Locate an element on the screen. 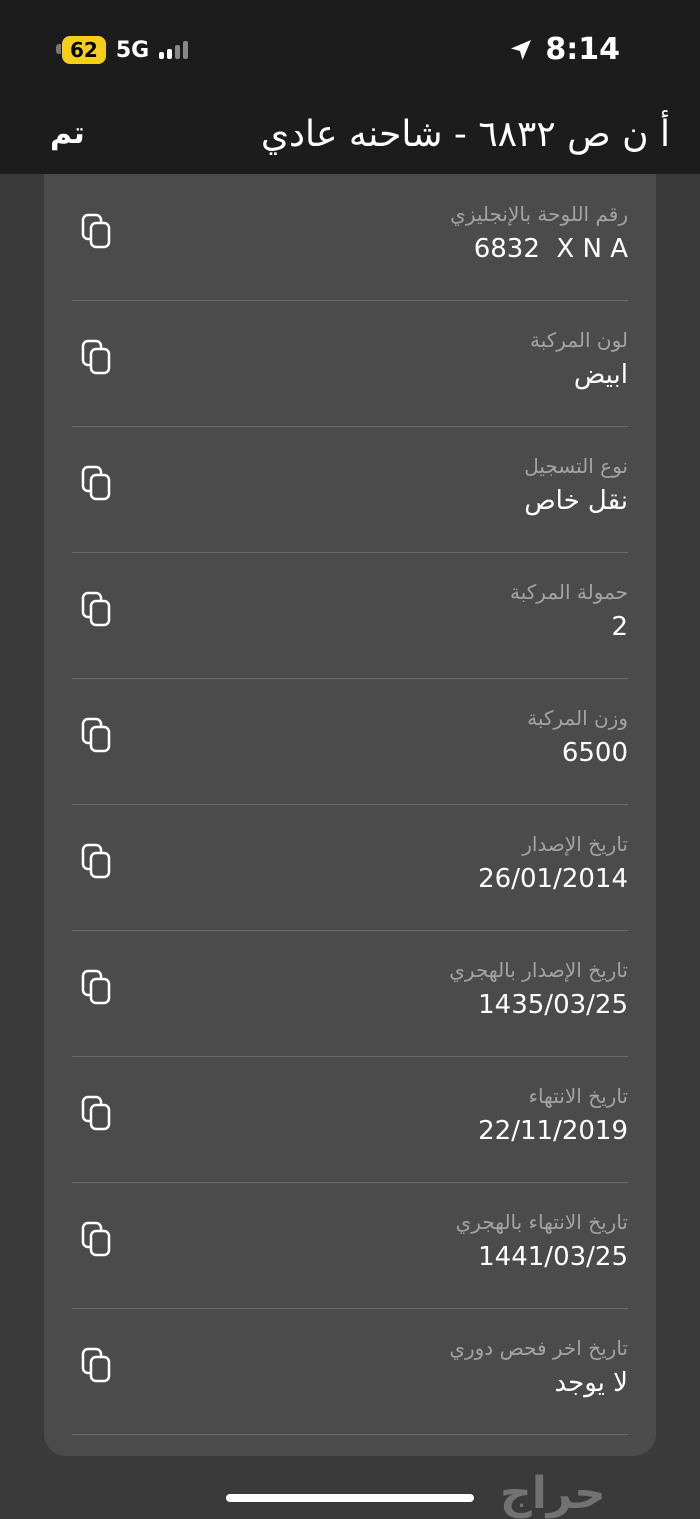 Image resolution: width=700 pixels, height=1519 pixels. list-item-issue-date: تاريخ الإصدار 26/01/2014 is located at coordinates (350, 867).